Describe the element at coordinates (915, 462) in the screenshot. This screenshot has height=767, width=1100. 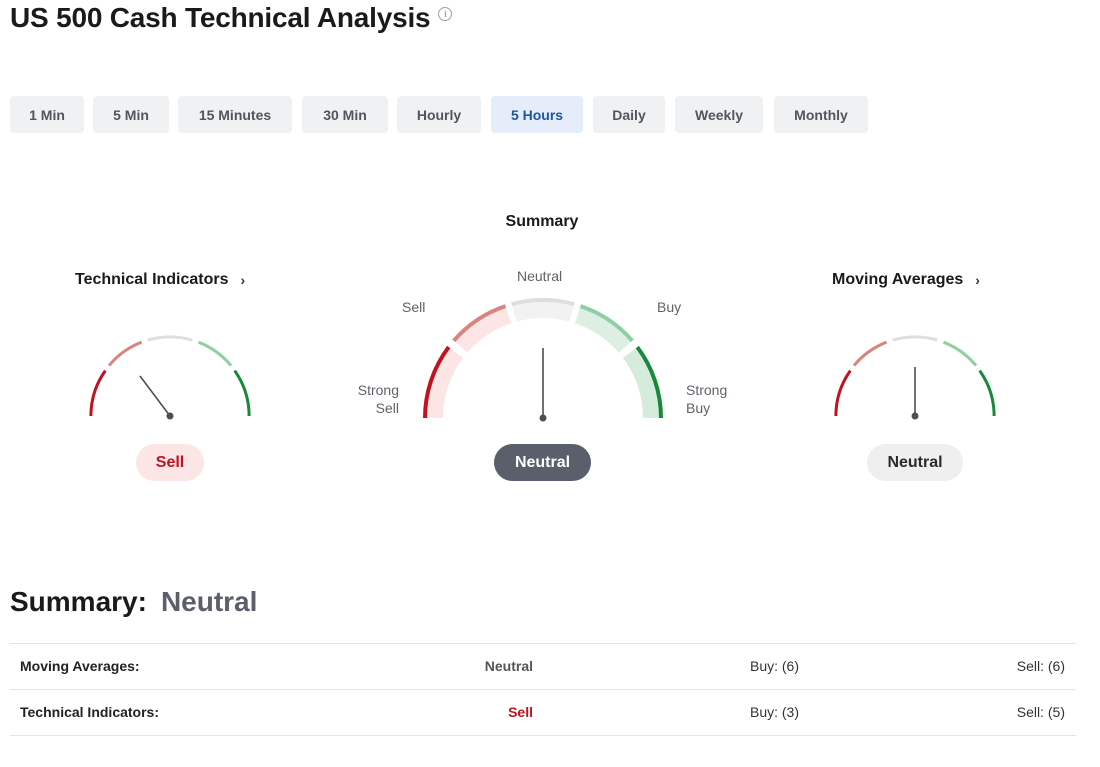
I see `moving-averages-result: Neutral` at that location.